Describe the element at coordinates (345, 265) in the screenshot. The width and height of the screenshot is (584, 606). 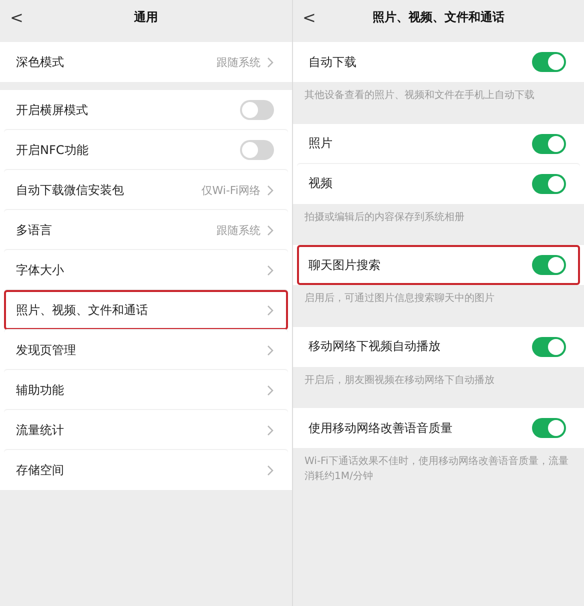
I see `setting-label: 聊天图片搜索` at that location.